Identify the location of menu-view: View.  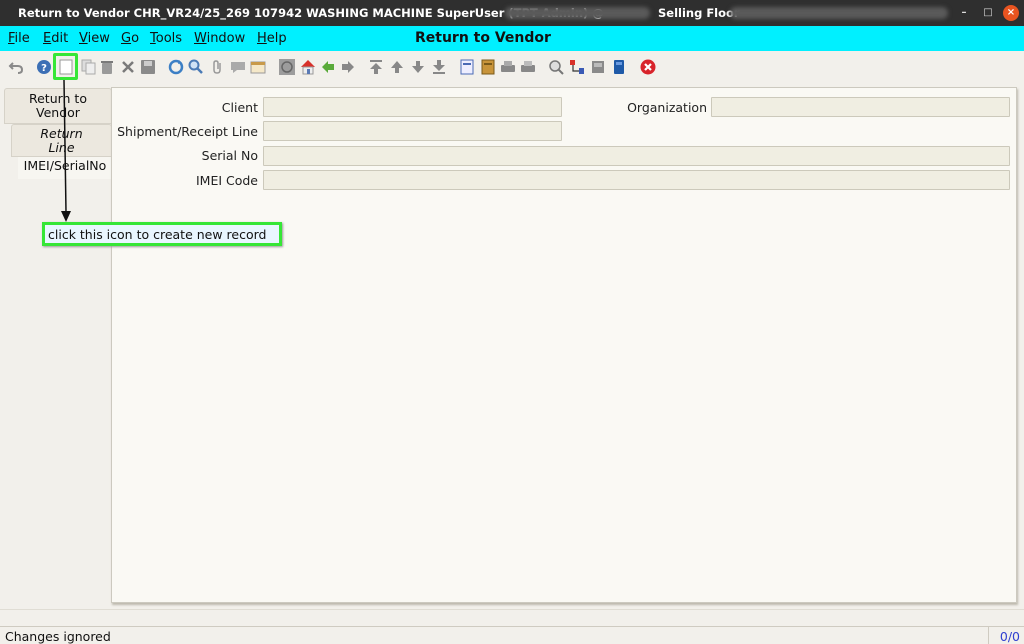
(94, 38).